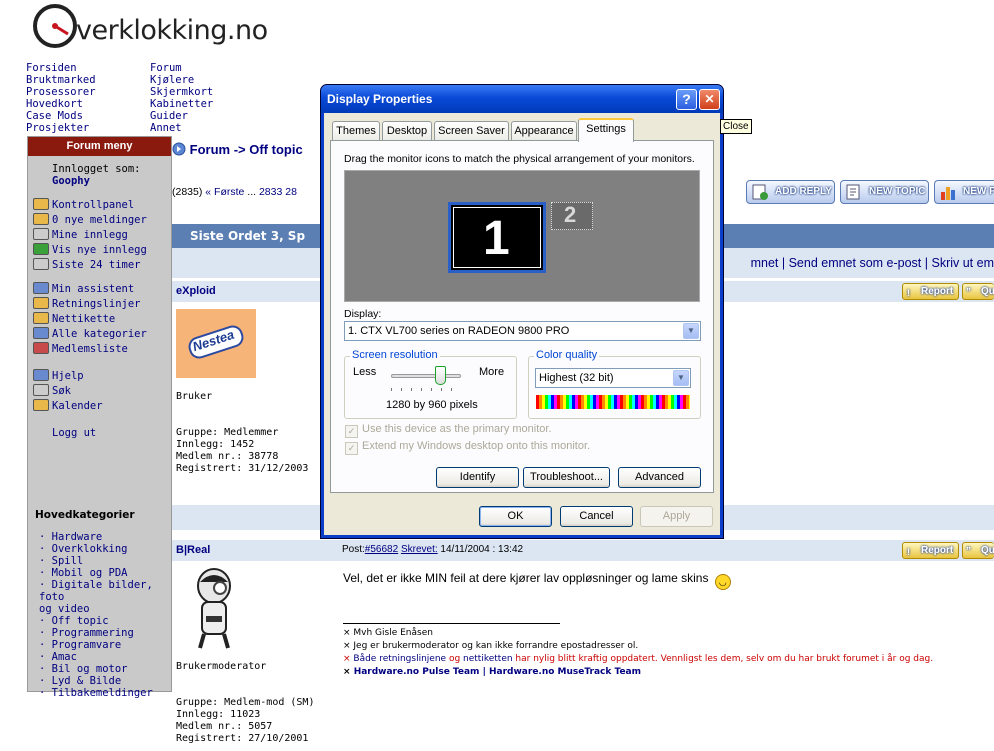 The width and height of the screenshot is (994, 751). I want to click on sidebar-item-tools-1: Søk, so click(68, 391).